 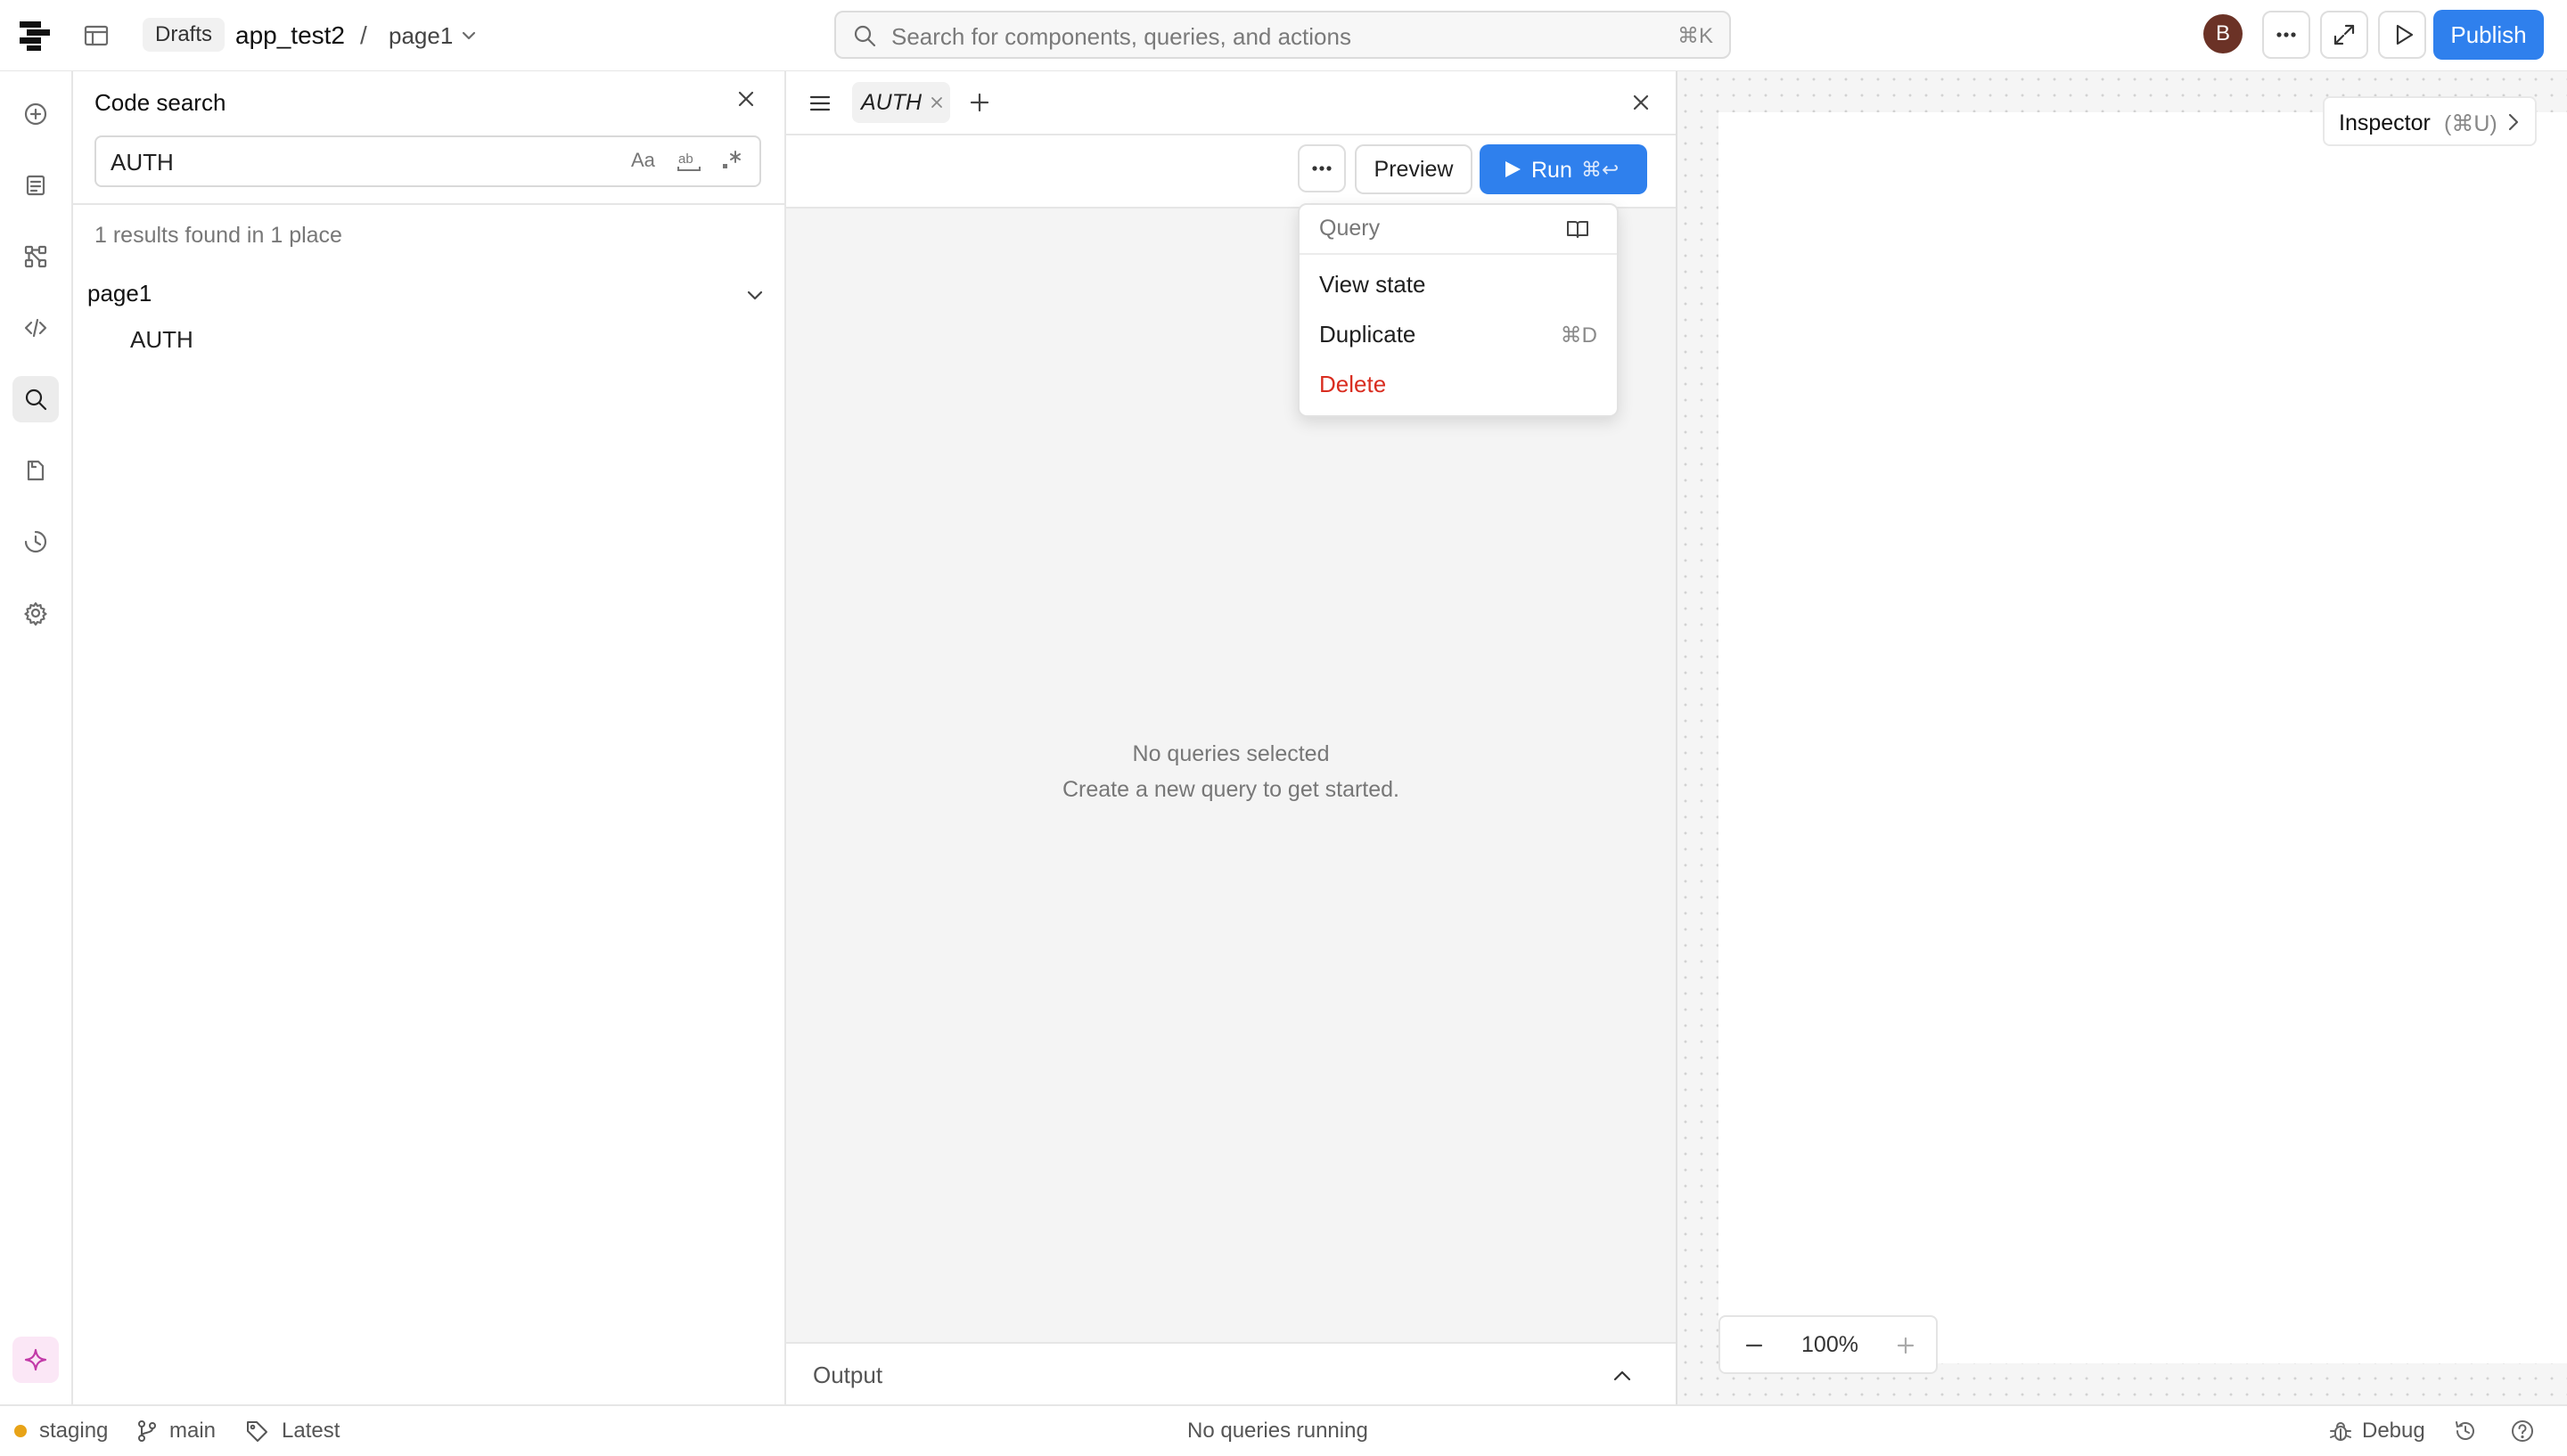 What do you see at coordinates (1322, 168) in the screenshot?
I see `query-more-button` at bounding box center [1322, 168].